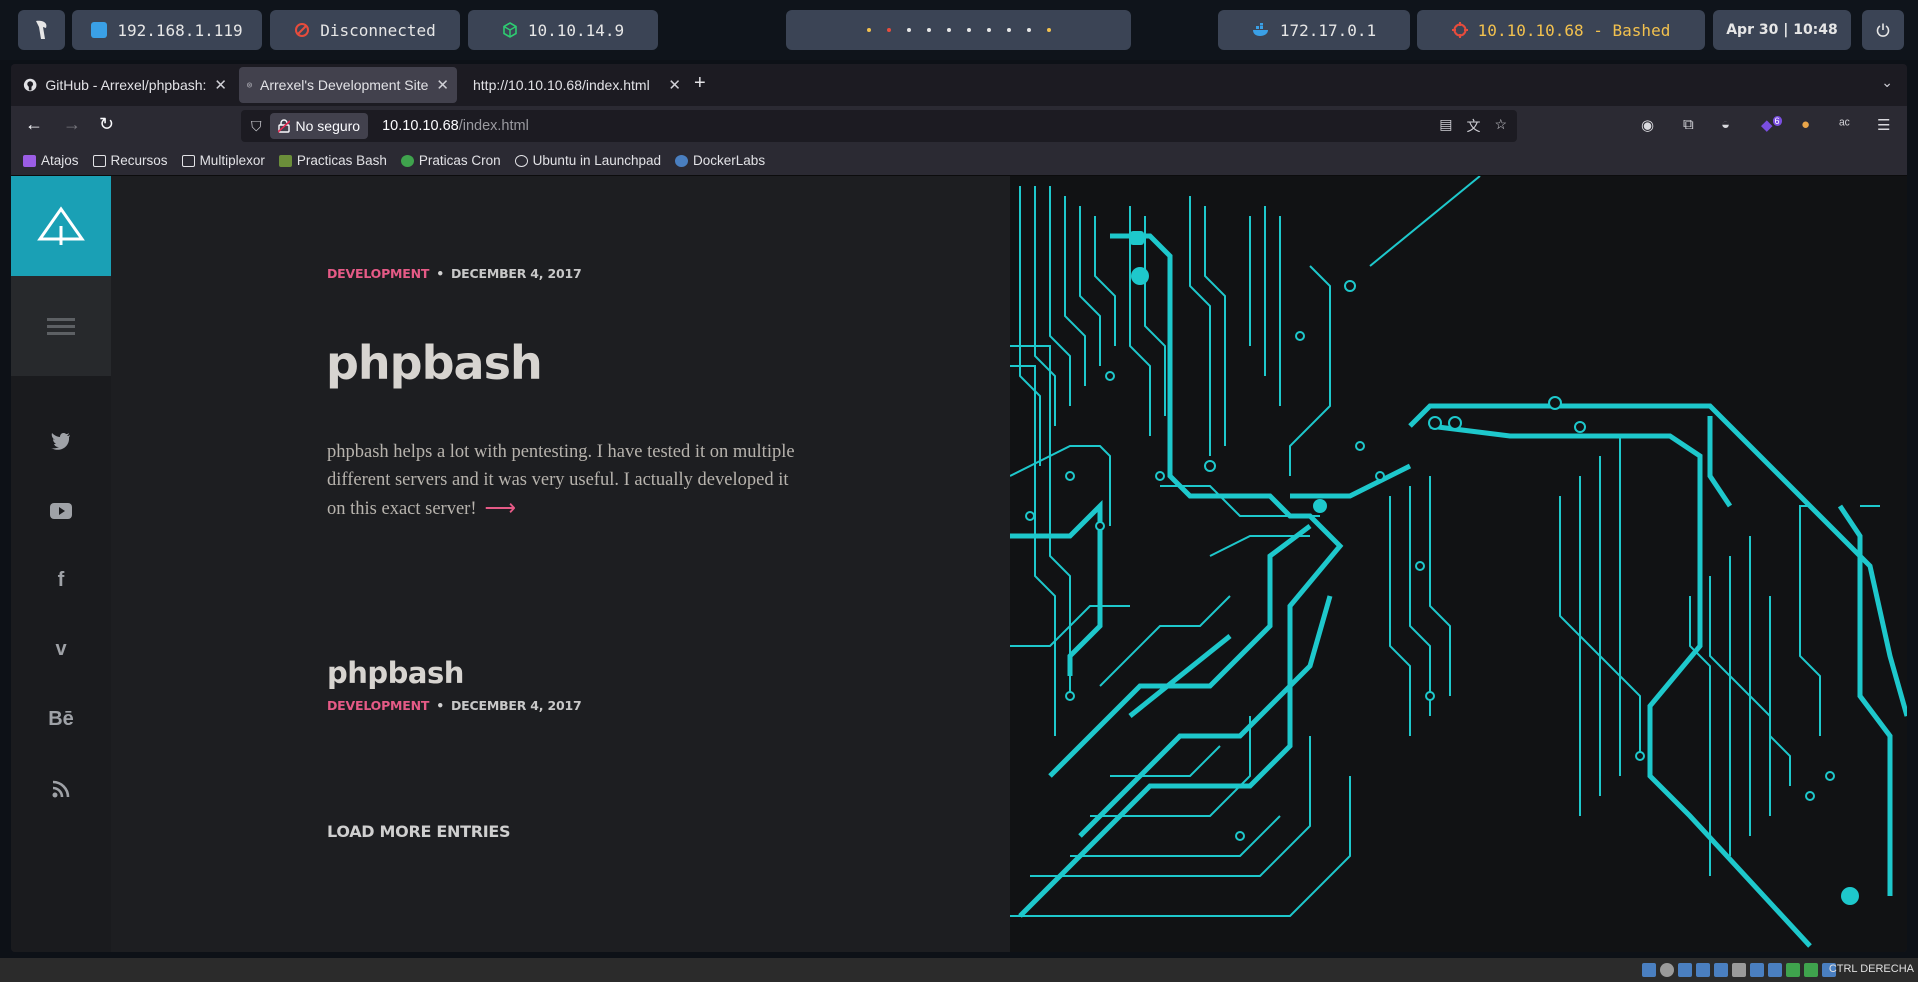  I want to click on site-logo, so click(61, 226).